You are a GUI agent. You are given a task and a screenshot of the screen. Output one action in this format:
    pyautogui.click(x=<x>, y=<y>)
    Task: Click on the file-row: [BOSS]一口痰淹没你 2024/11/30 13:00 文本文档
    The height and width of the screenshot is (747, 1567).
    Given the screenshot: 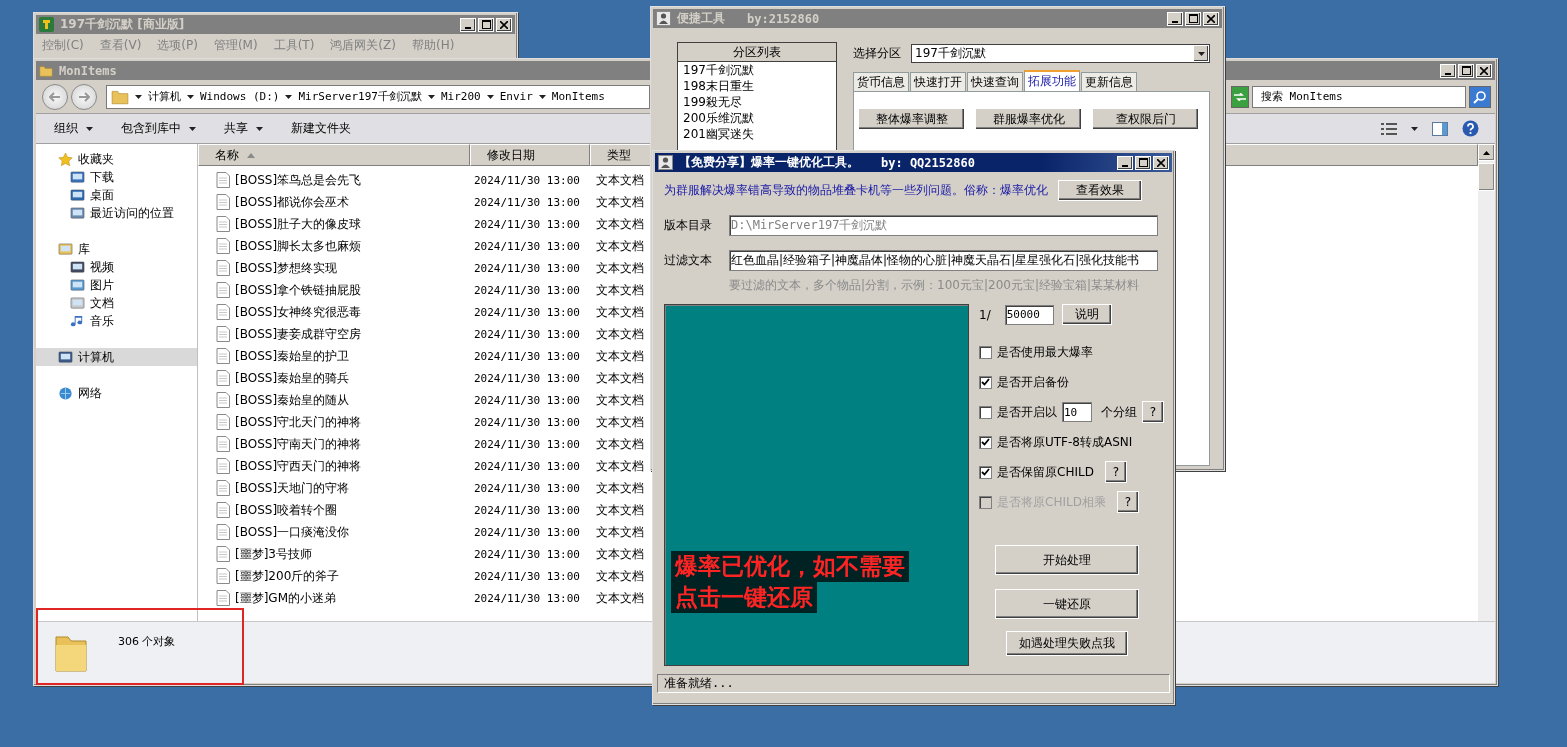 What is the action you would take?
    pyautogui.click(x=423, y=529)
    